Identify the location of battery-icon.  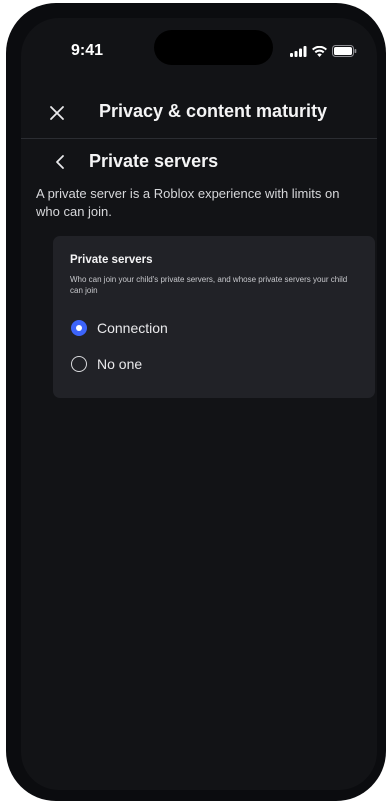
(344, 51).